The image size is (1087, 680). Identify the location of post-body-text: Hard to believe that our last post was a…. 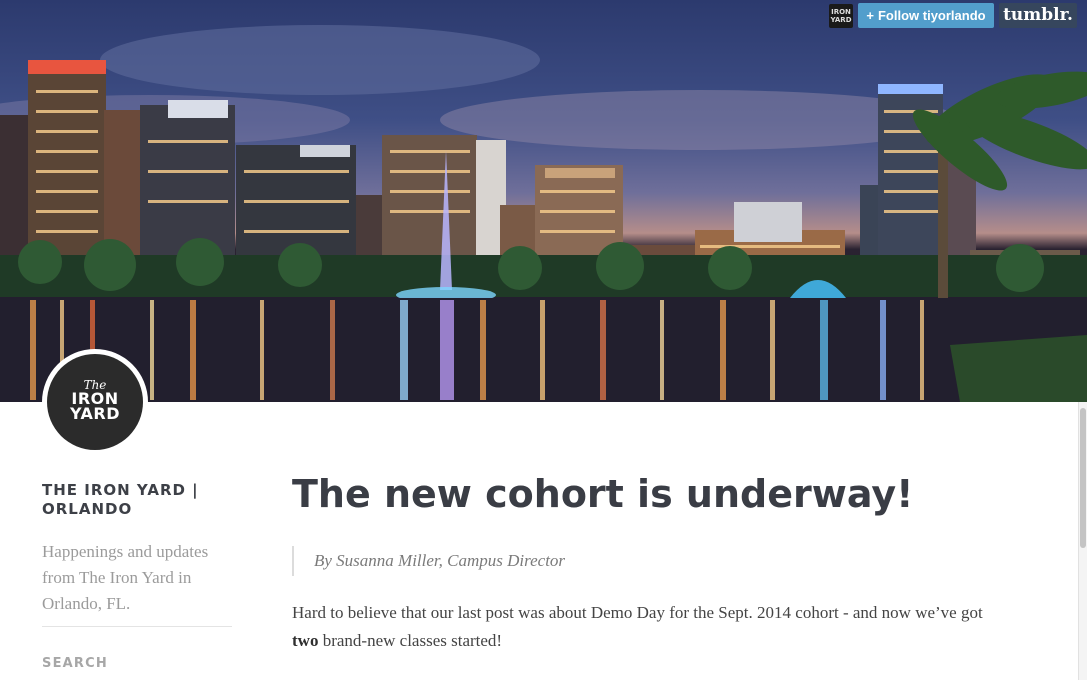
(637, 612).